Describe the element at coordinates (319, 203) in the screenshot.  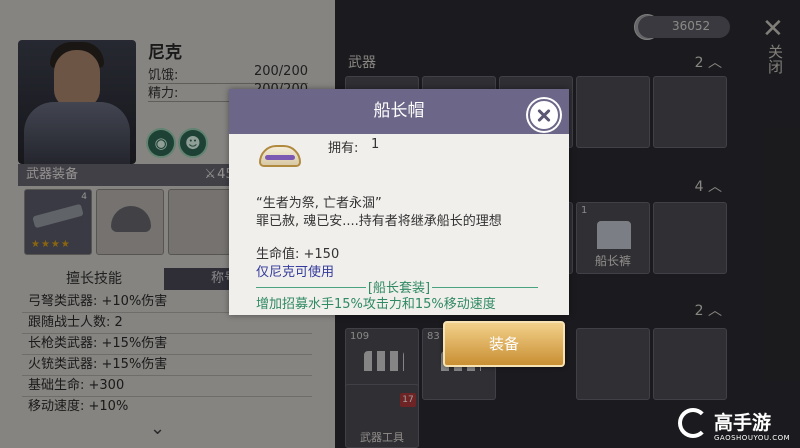
I see `item-quote: “生者为祭, 亡者永涸”` at that location.